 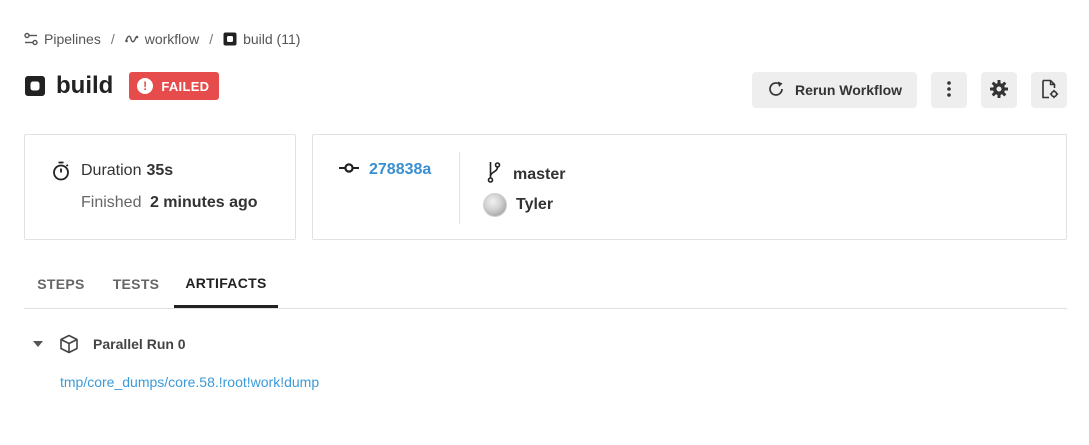 I want to click on duration-row: Duration 35s, so click(x=112, y=171).